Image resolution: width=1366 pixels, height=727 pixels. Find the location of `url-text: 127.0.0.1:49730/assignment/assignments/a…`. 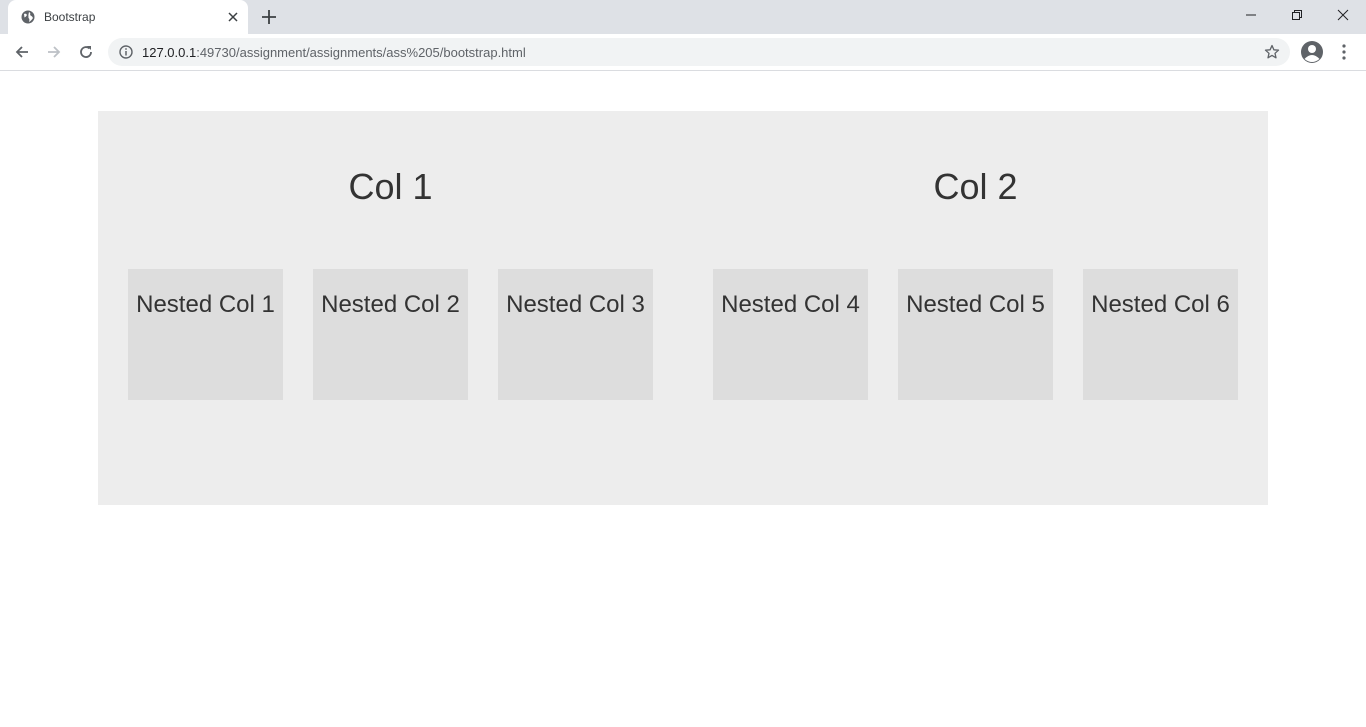

url-text: 127.0.0.1:49730/assignment/assignments/a… is located at coordinates (334, 52).